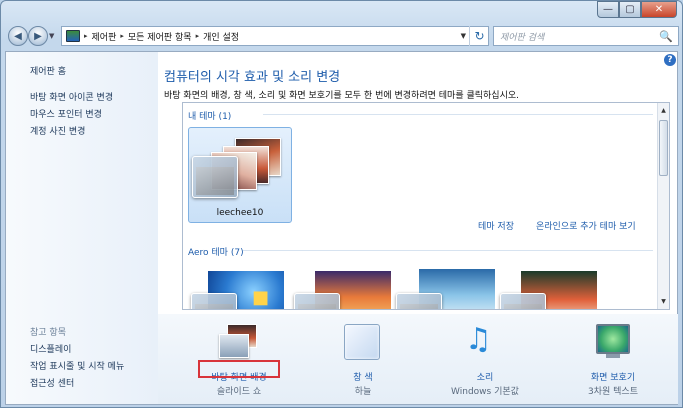 The image size is (683, 408). Describe the element at coordinates (52, 382) in the screenshot. I see `see-also-ease-of-access: 접근성 센터` at that location.